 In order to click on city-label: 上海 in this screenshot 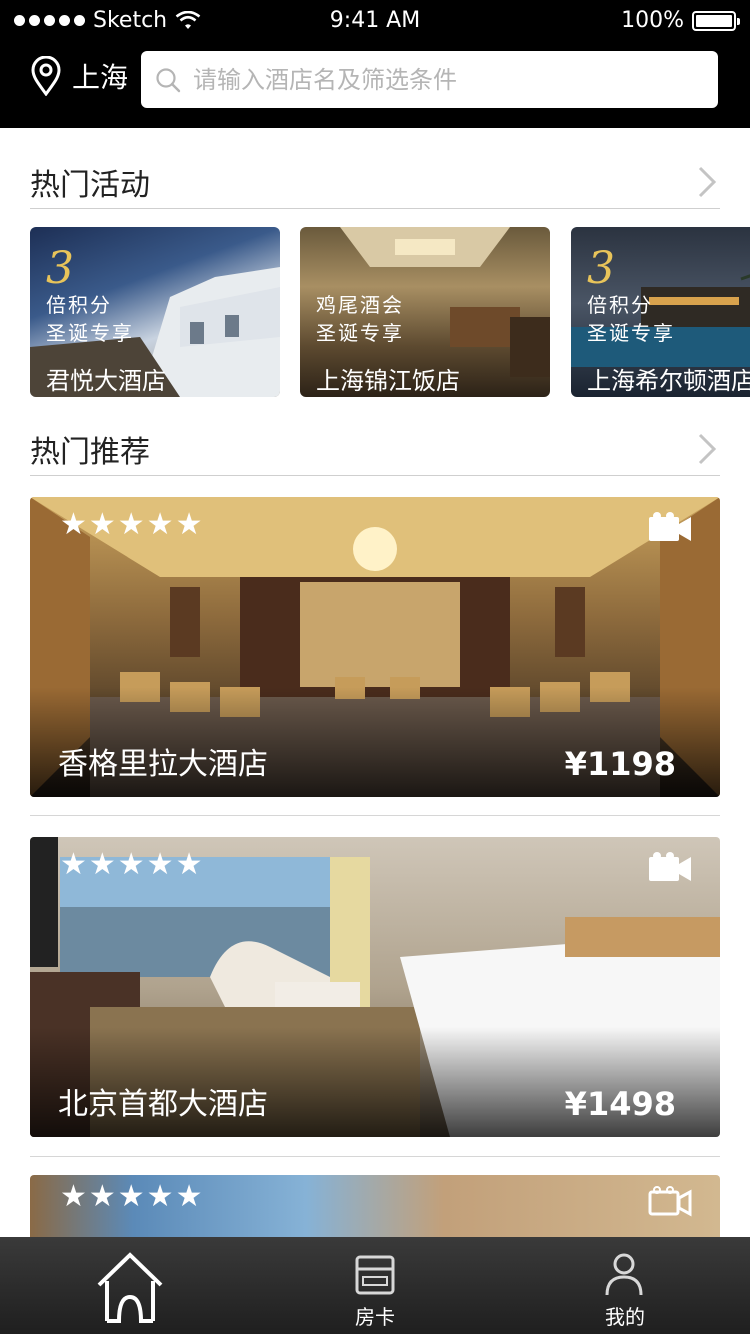, I will do `click(100, 77)`.